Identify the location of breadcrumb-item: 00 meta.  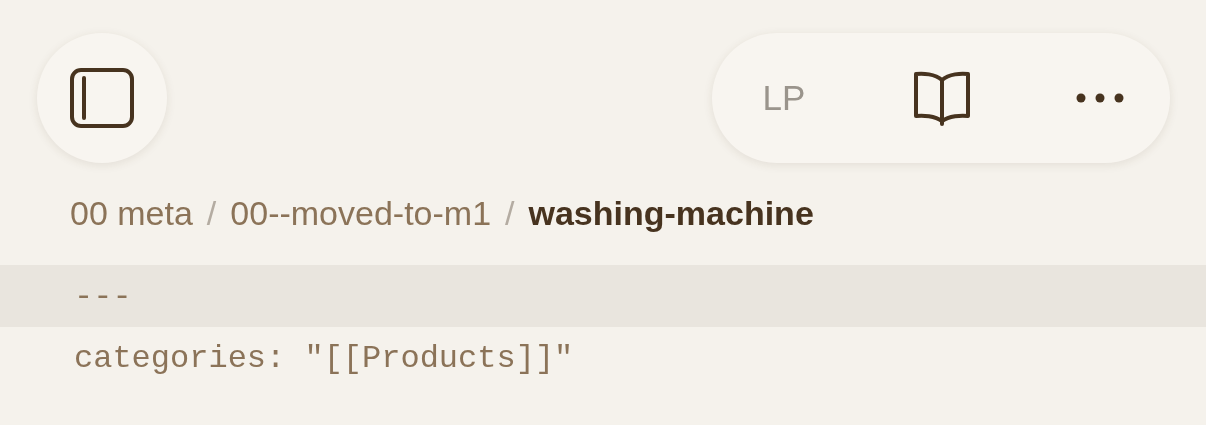
(131, 213).